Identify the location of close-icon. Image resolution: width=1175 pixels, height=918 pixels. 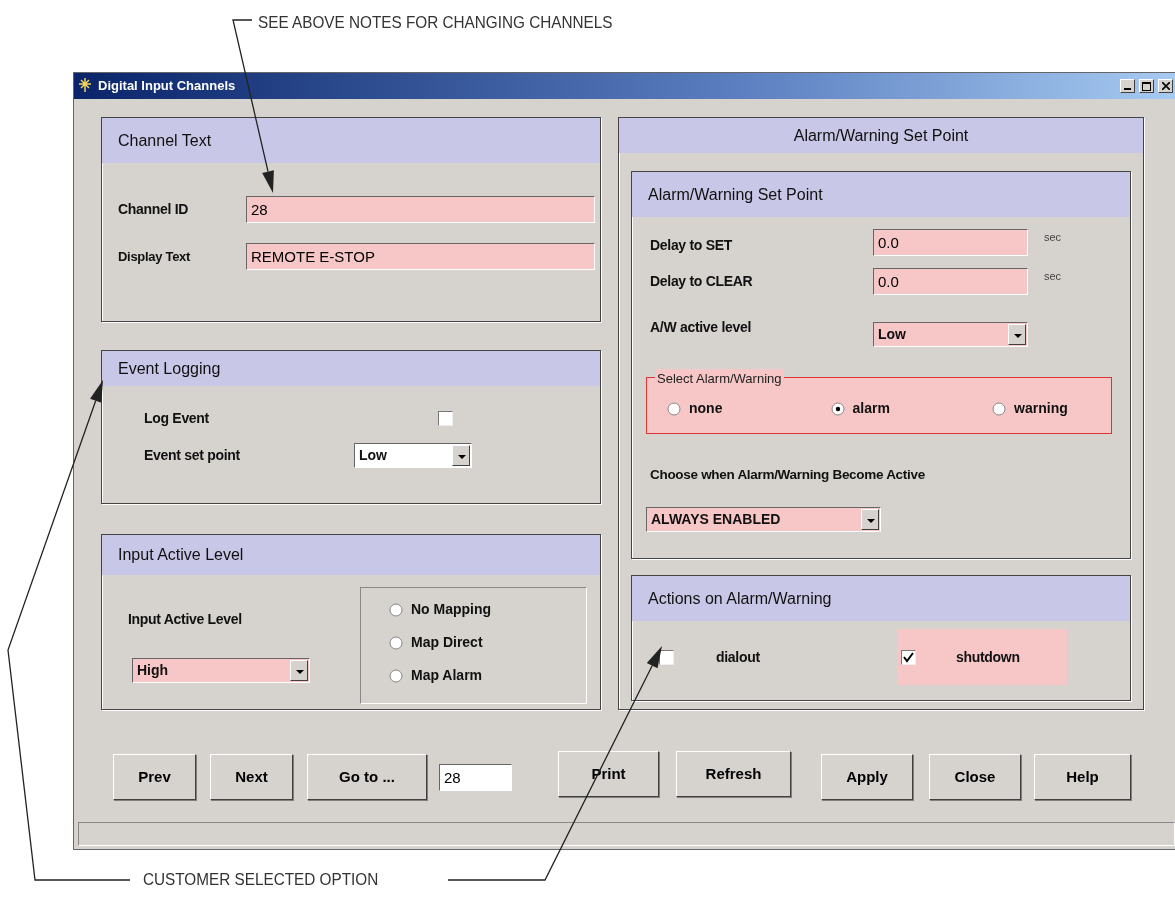
(1165, 86).